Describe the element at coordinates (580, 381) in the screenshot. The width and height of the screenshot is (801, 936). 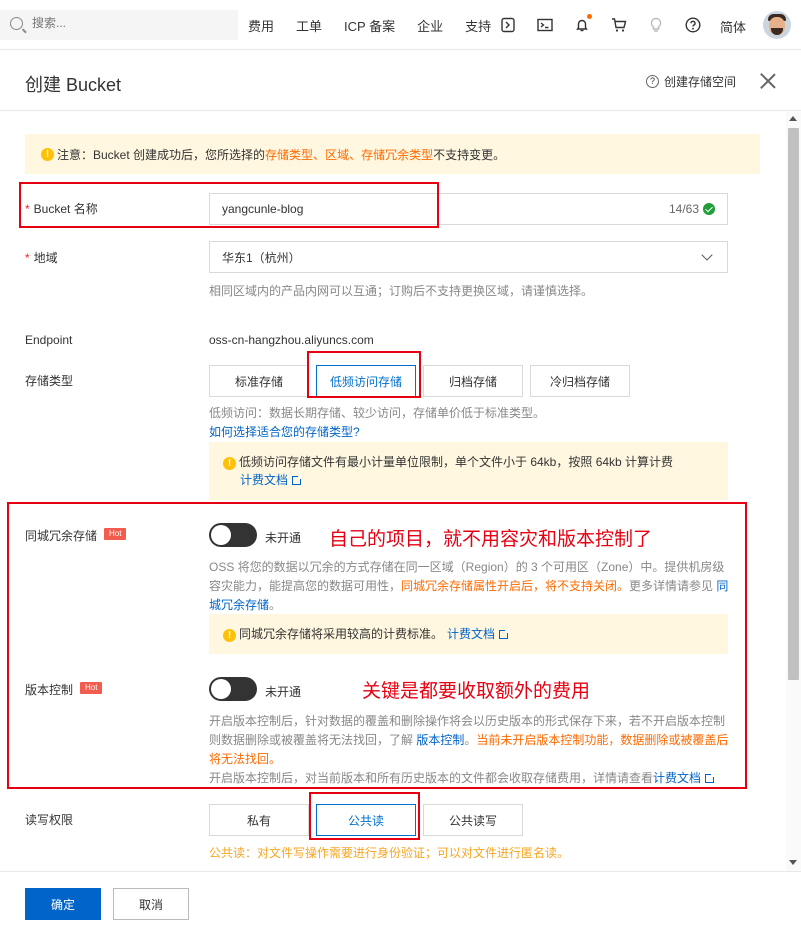
I see `storage-class-cold-archive: 冷归档存储` at that location.